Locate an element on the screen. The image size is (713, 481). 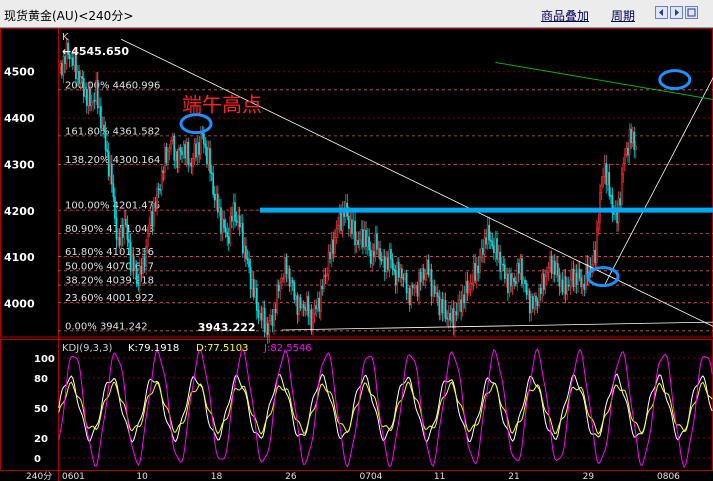
overlay-button: 商品叠加 is located at coordinates (565, 15).